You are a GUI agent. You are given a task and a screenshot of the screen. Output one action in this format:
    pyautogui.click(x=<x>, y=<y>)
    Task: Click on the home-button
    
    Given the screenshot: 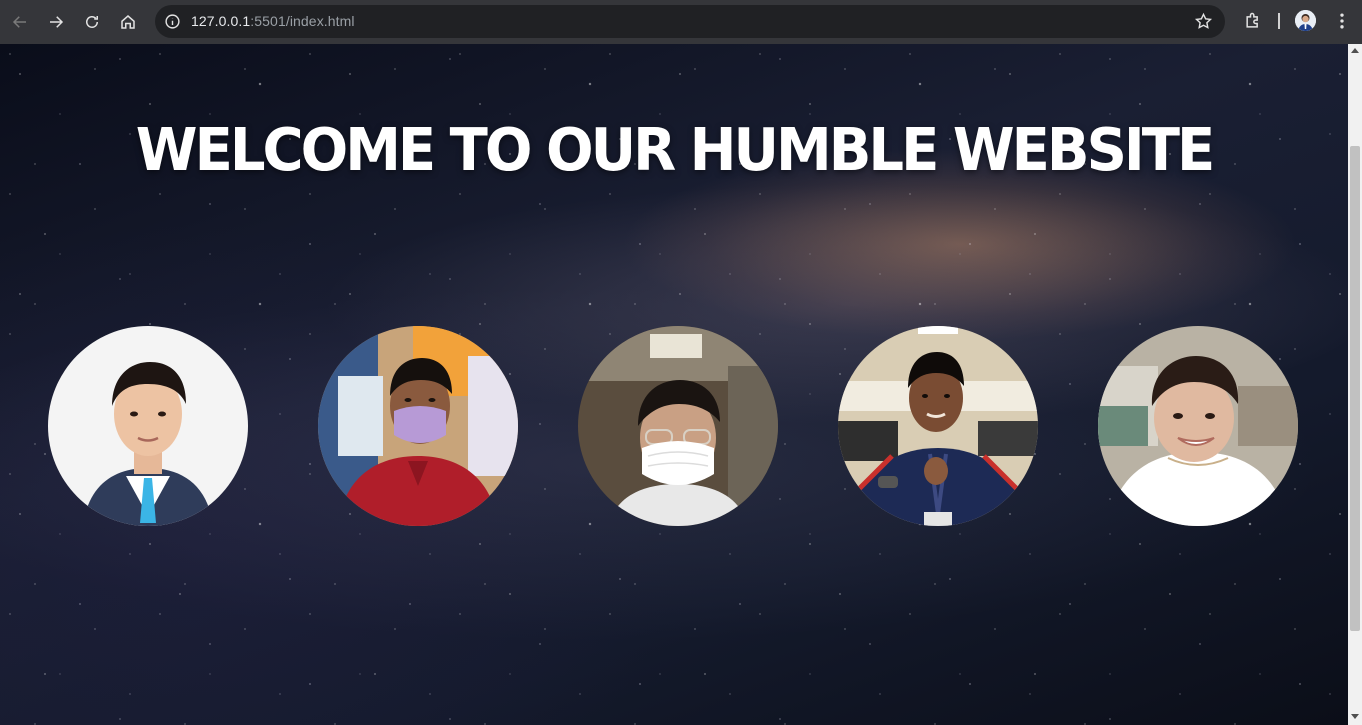 What is the action you would take?
    pyautogui.click(x=128, y=22)
    